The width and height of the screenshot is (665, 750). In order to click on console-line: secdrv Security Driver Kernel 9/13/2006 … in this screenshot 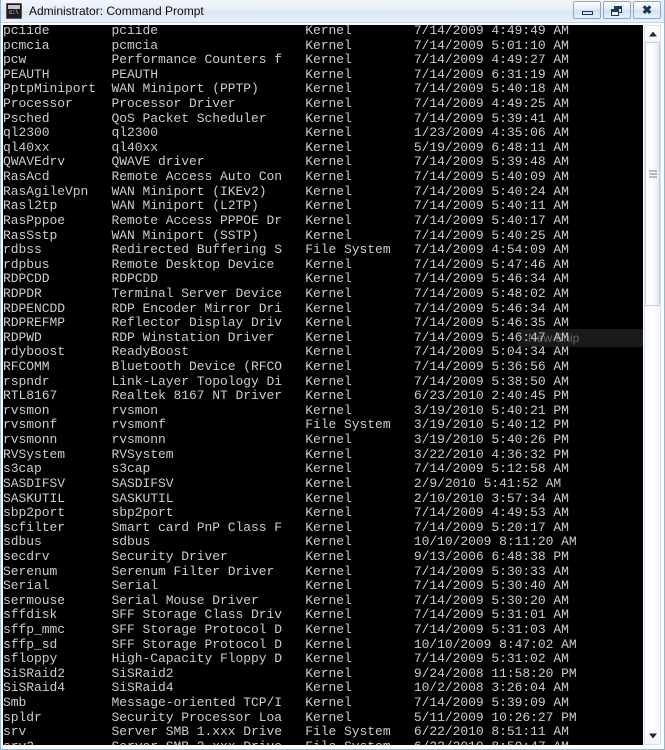, I will do `click(286, 556)`.